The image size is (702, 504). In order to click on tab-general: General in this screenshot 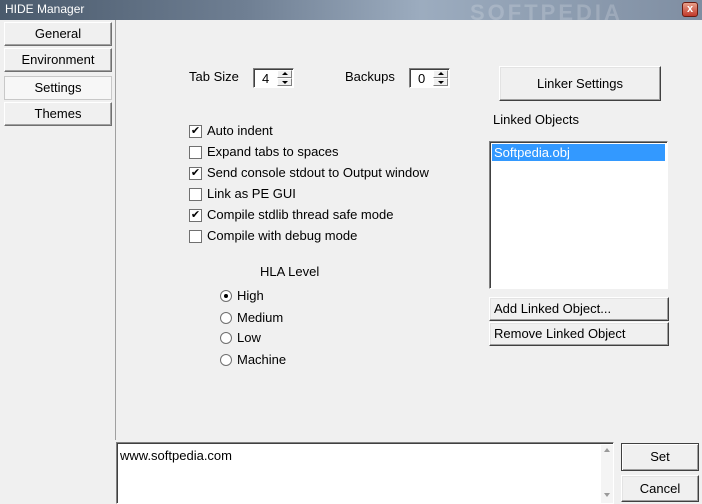, I will do `click(58, 34)`.